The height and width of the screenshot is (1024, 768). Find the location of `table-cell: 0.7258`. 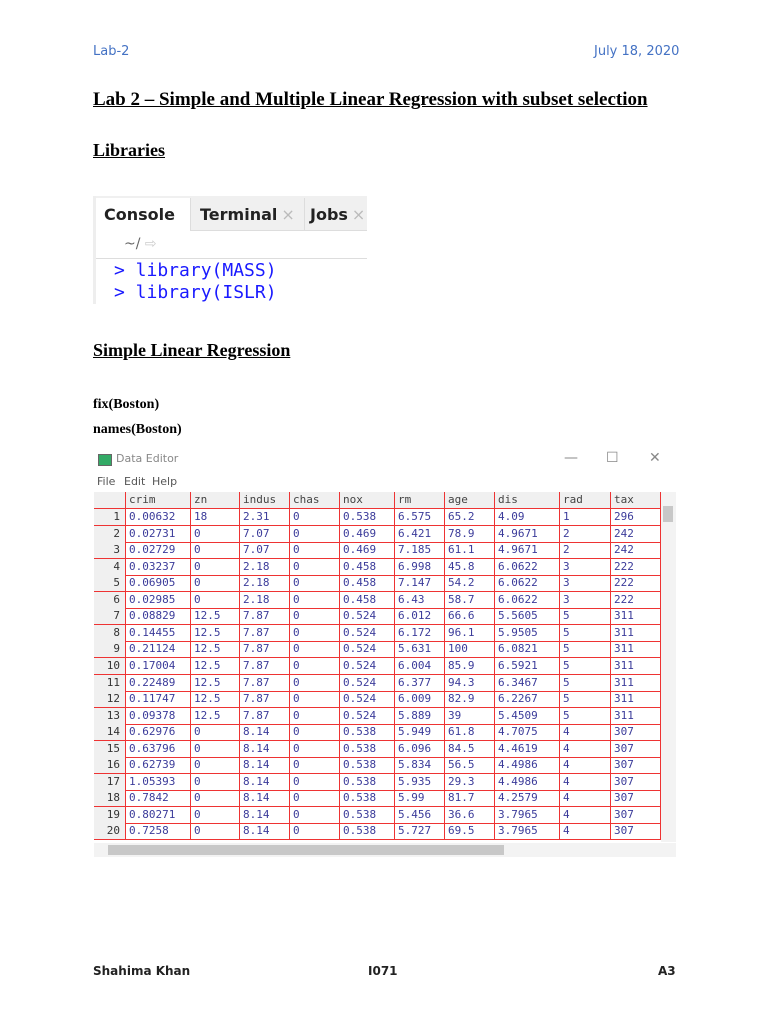

table-cell: 0.7258 is located at coordinates (158, 831).